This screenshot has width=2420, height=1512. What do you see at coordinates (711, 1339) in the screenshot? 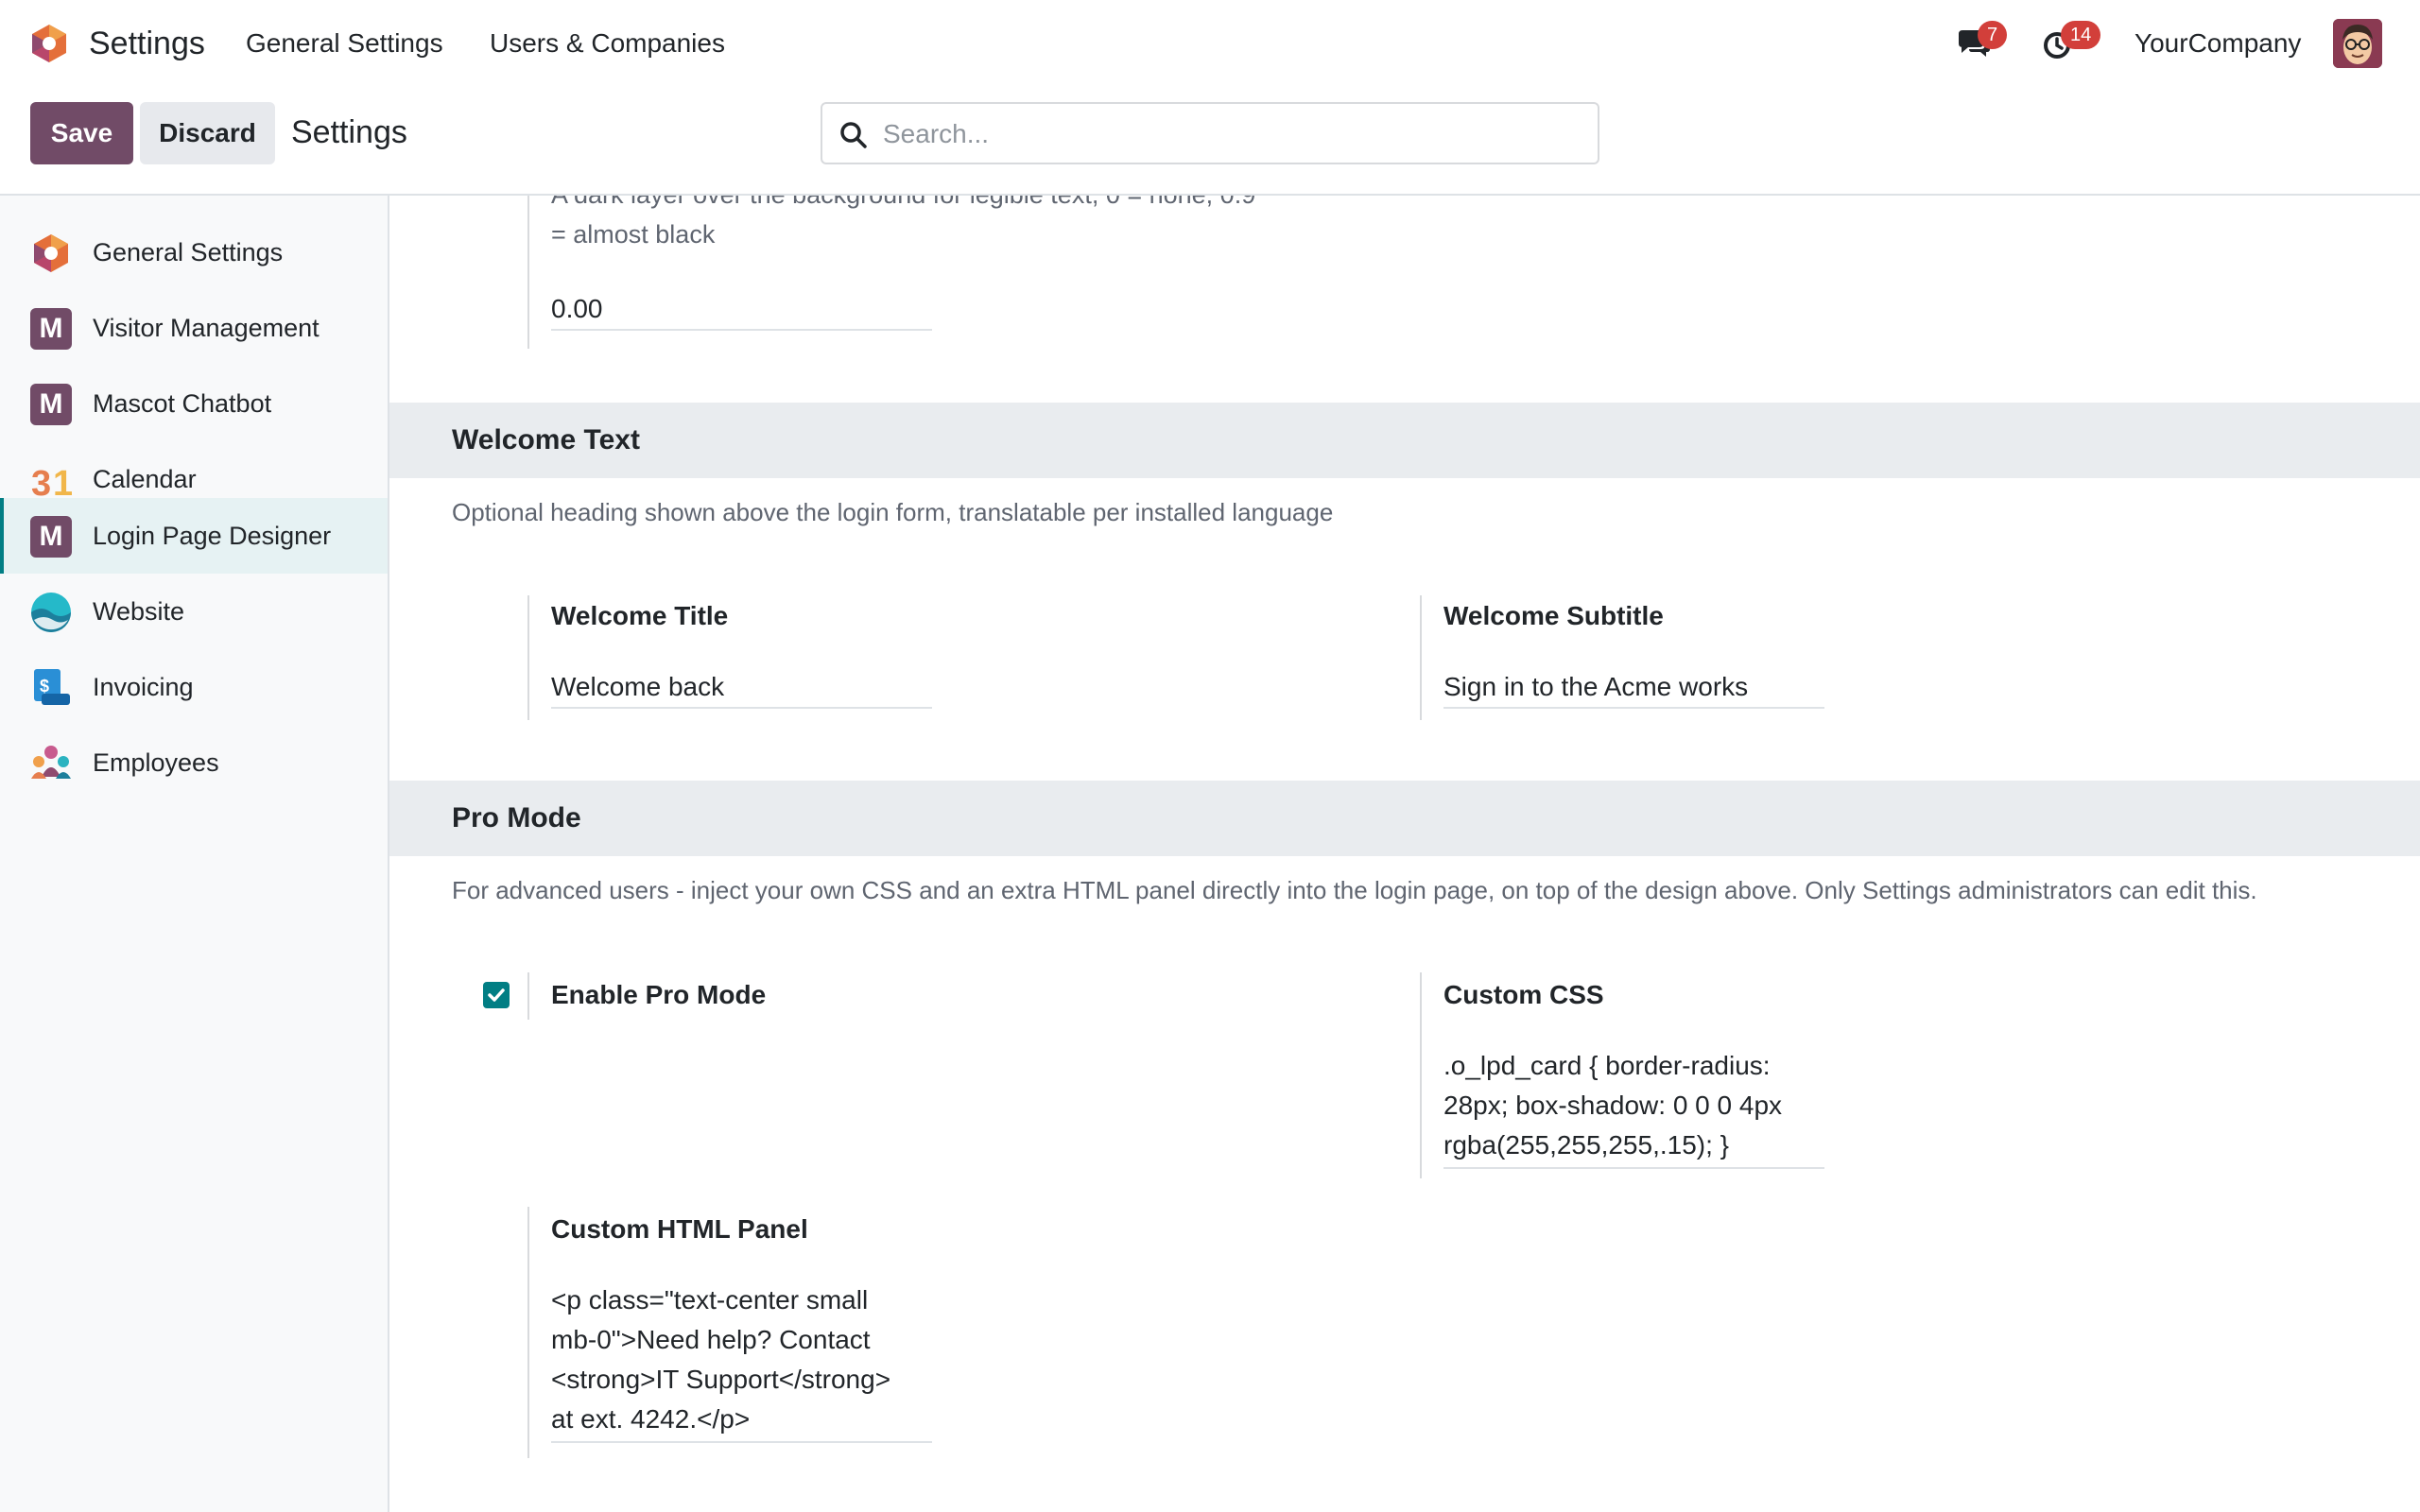
I see `code-line: mb-0">Need help? Contact` at bounding box center [711, 1339].